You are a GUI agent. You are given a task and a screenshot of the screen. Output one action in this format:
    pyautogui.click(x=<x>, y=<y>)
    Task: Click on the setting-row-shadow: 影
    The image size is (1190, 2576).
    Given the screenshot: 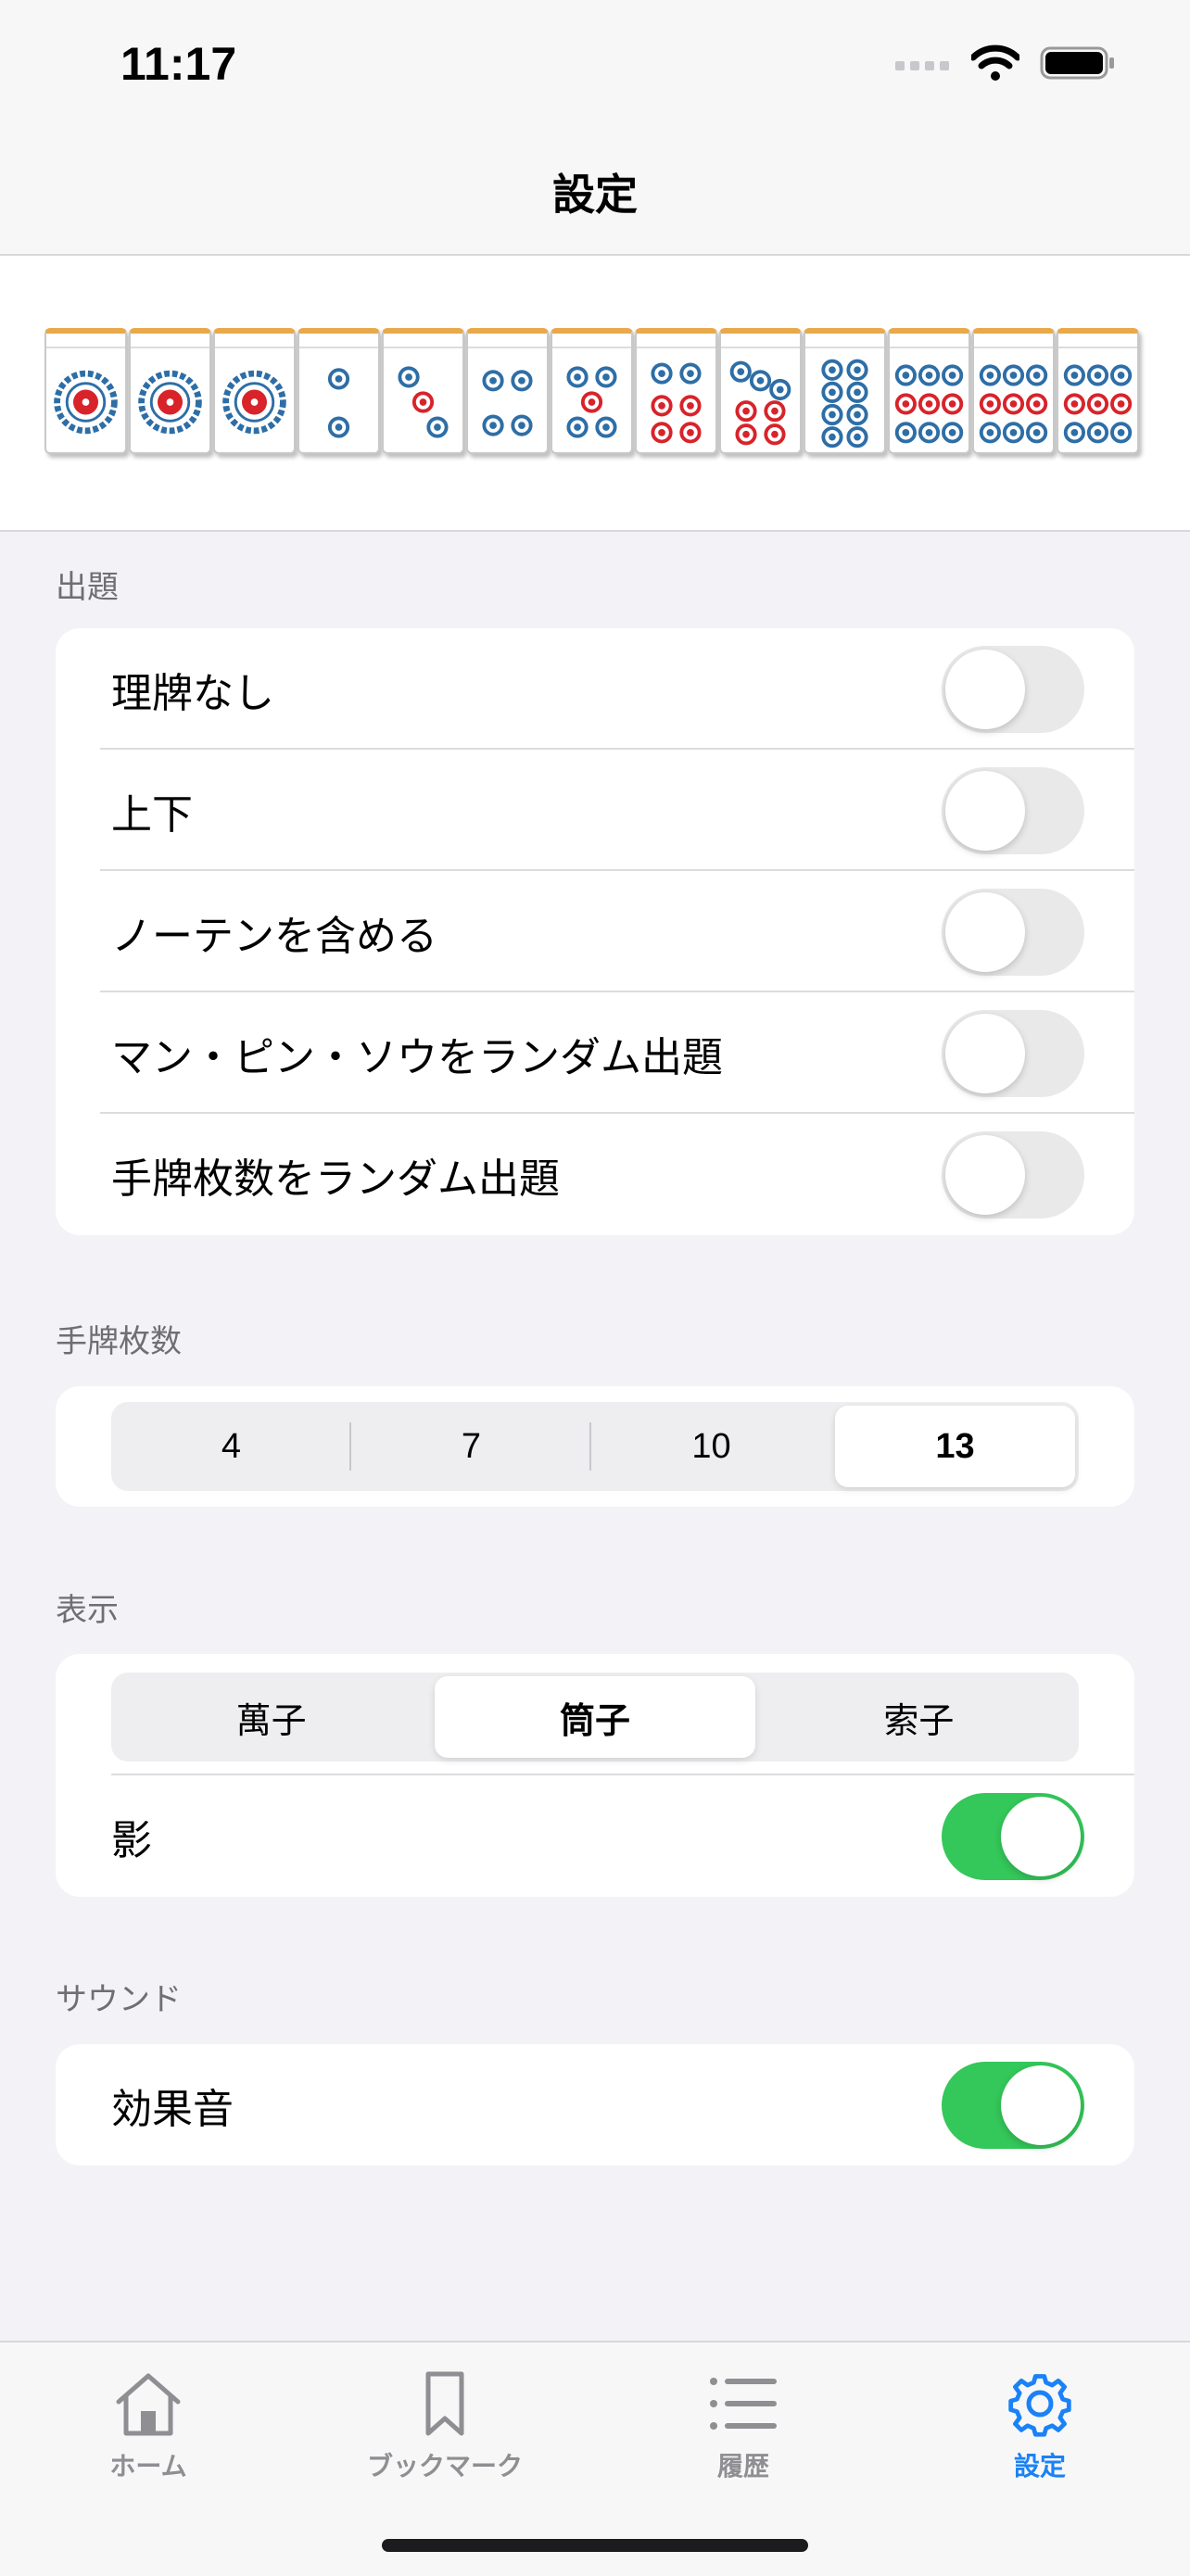 What is the action you would take?
    pyautogui.click(x=595, y=1836)
    